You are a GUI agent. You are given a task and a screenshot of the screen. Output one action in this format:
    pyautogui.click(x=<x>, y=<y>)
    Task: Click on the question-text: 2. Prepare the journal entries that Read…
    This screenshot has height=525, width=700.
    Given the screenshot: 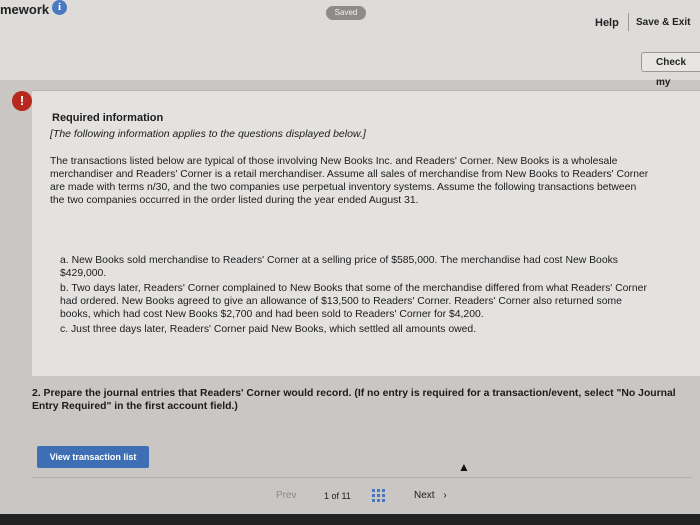 What is the action you would take?
    pyautogui.click(x=354, y=400)
    